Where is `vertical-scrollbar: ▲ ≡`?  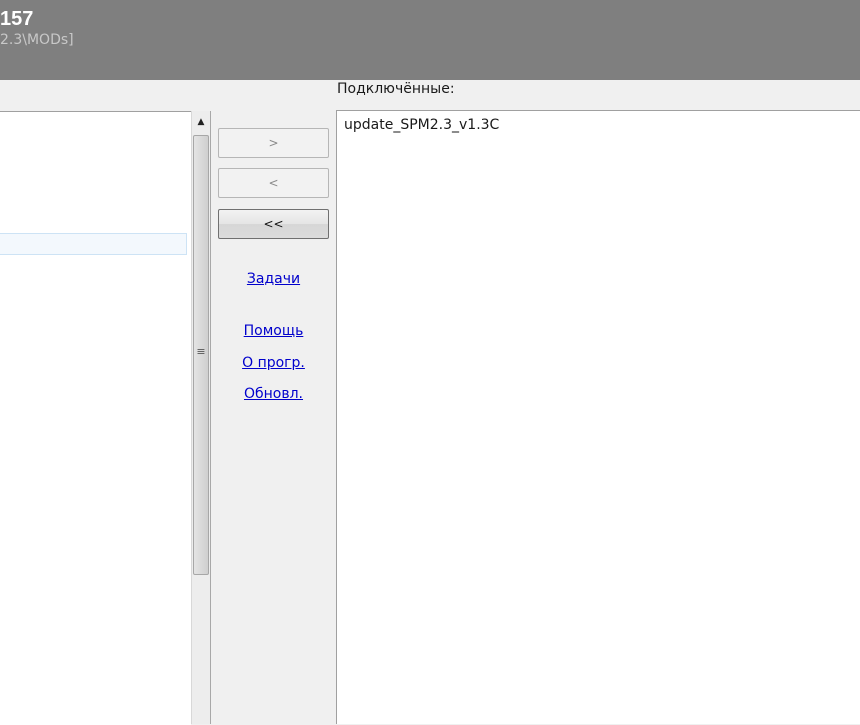
vertical-scrollbar: ▲ ≡ is located at coordinates (201, 417).